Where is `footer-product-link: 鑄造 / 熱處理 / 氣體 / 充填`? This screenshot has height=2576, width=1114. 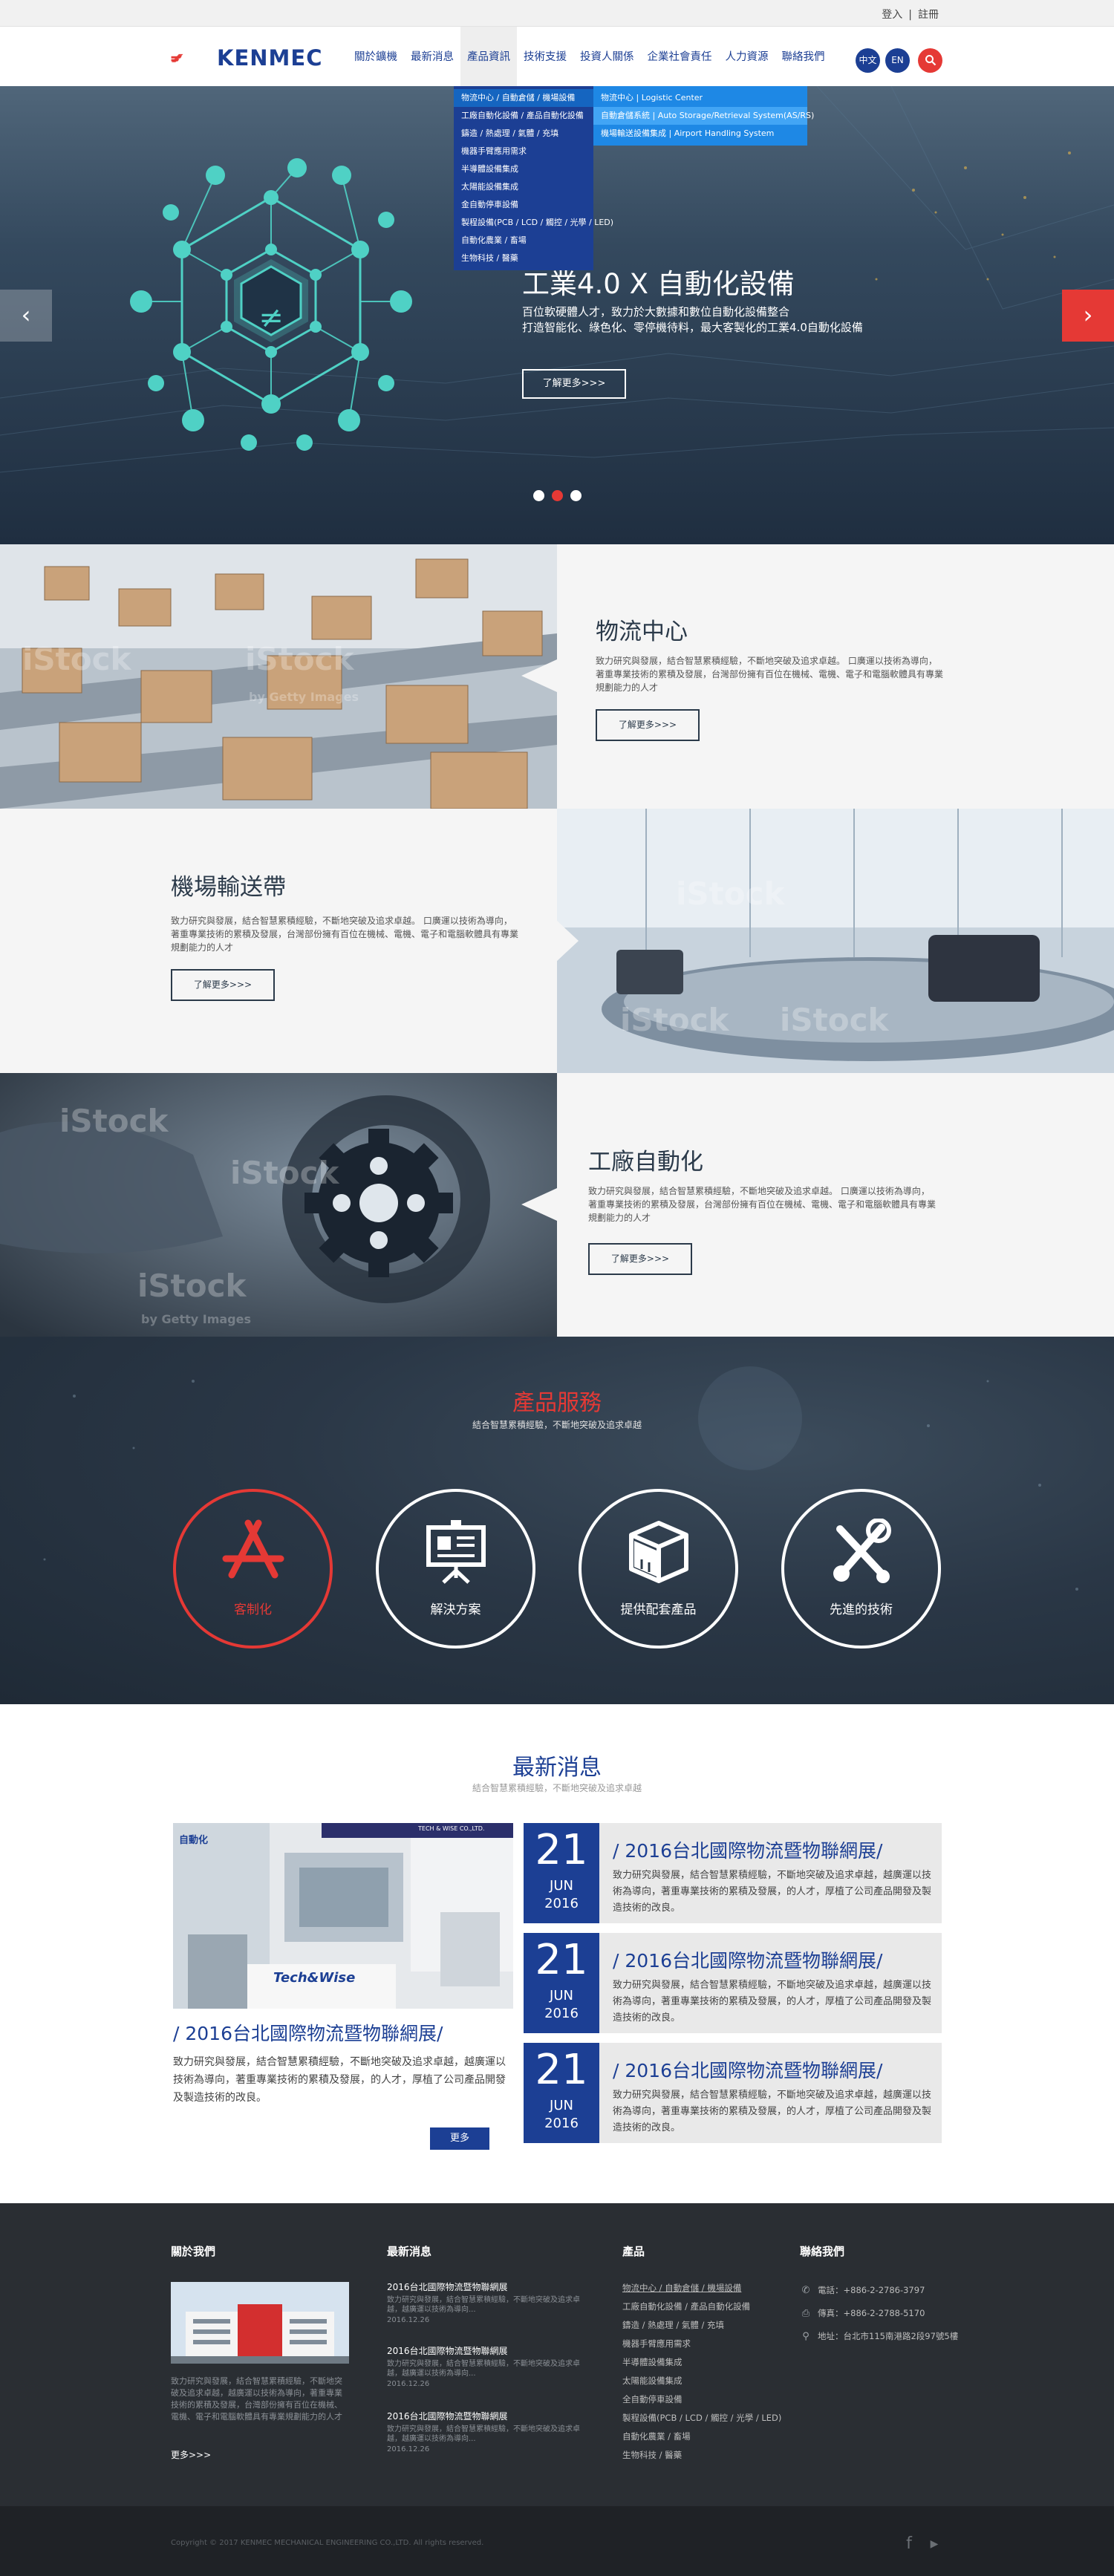
footer-product-link: 鑄造 / 熱處理 / 氣體 / 充填 is located at coordinates (702, 2325).